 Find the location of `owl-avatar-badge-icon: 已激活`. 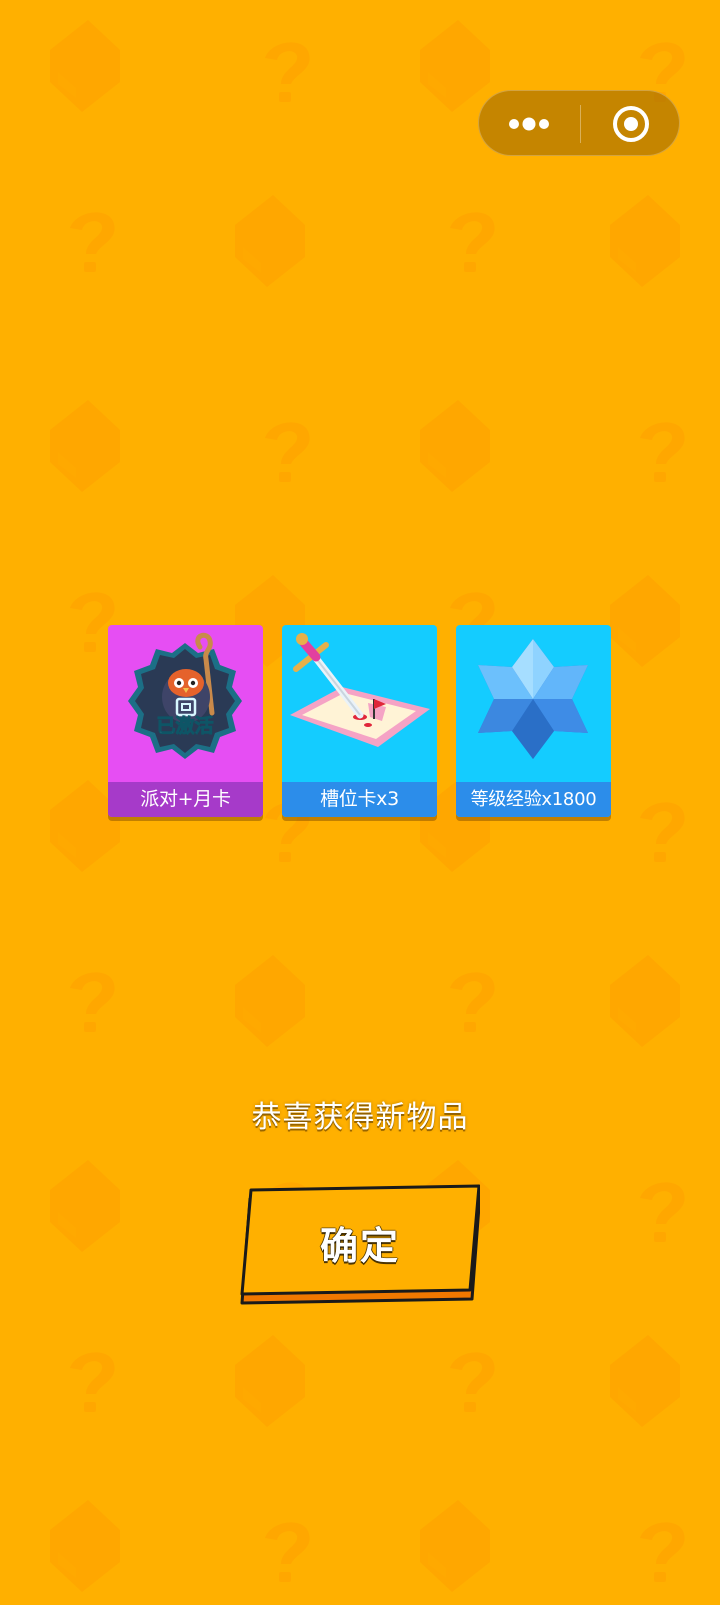

owl-avatar-badge-icon: 已激活 is located at coordinates (185, 695).